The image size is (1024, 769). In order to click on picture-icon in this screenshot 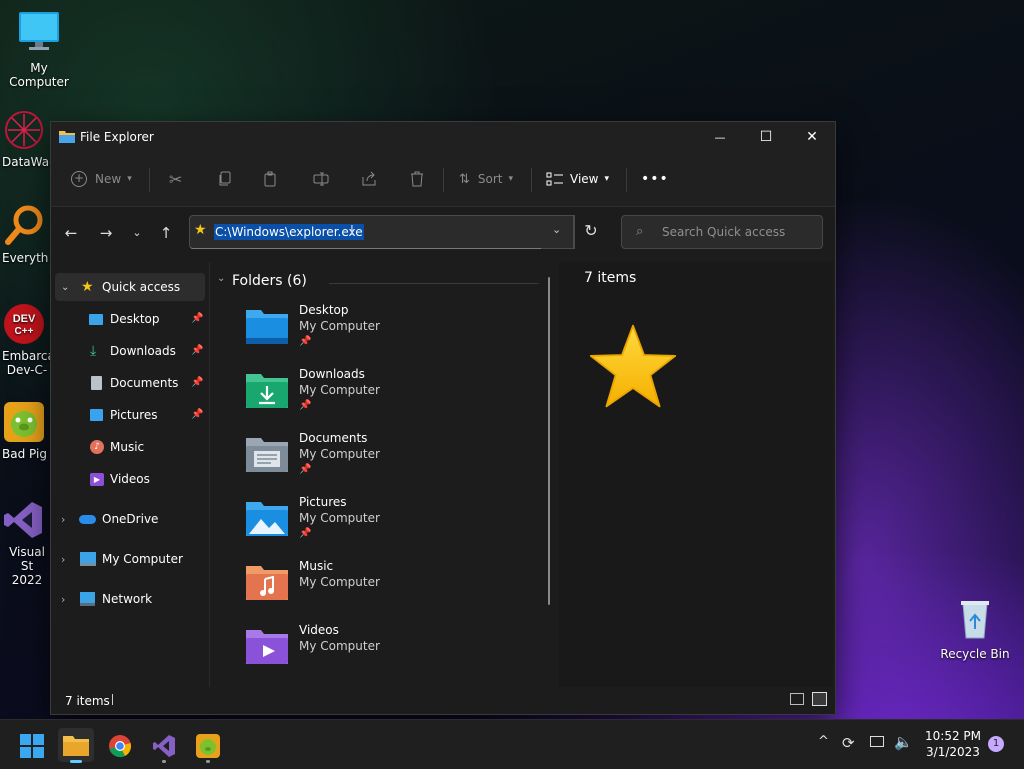, I will do `click(96, 415)`.